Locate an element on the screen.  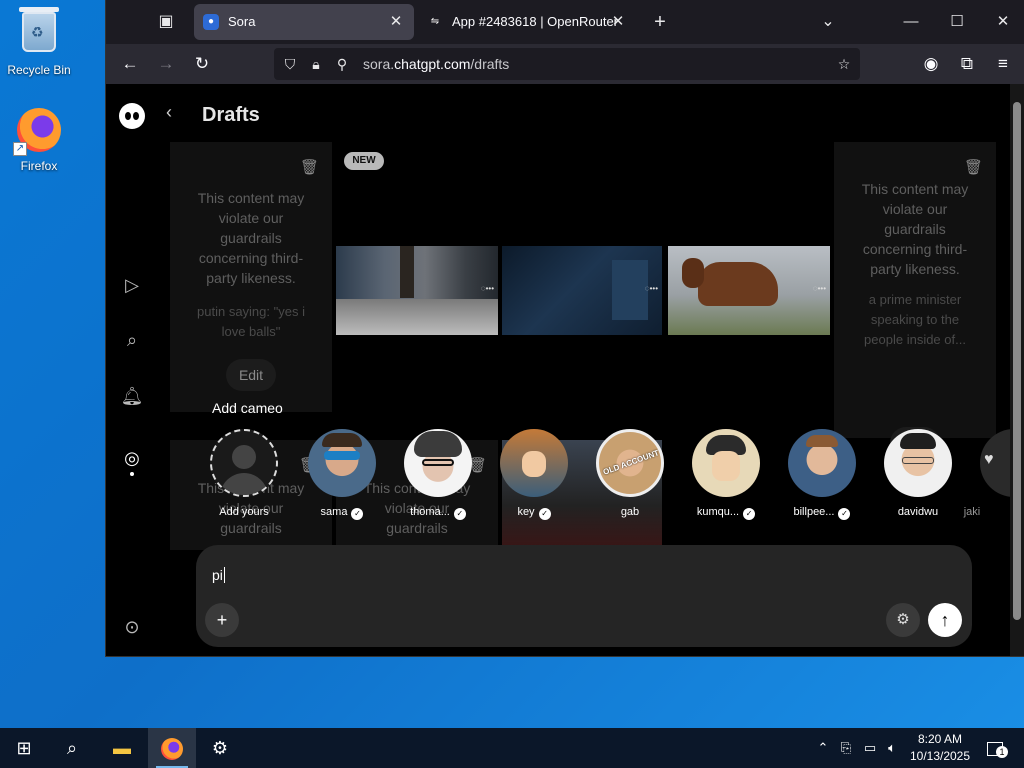
profile-icon: ◎ is located at coordinates (132, 458).